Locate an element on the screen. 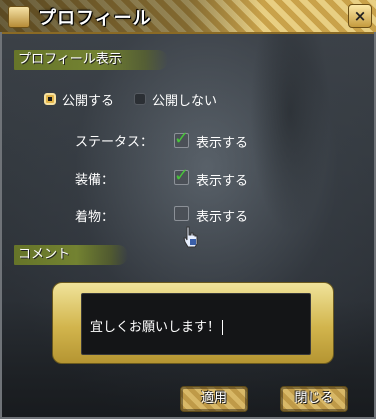 The width and height of the screenshot is (376, 419). profile-display-header: プロフィール表示 is located at coordinates (91, 60).